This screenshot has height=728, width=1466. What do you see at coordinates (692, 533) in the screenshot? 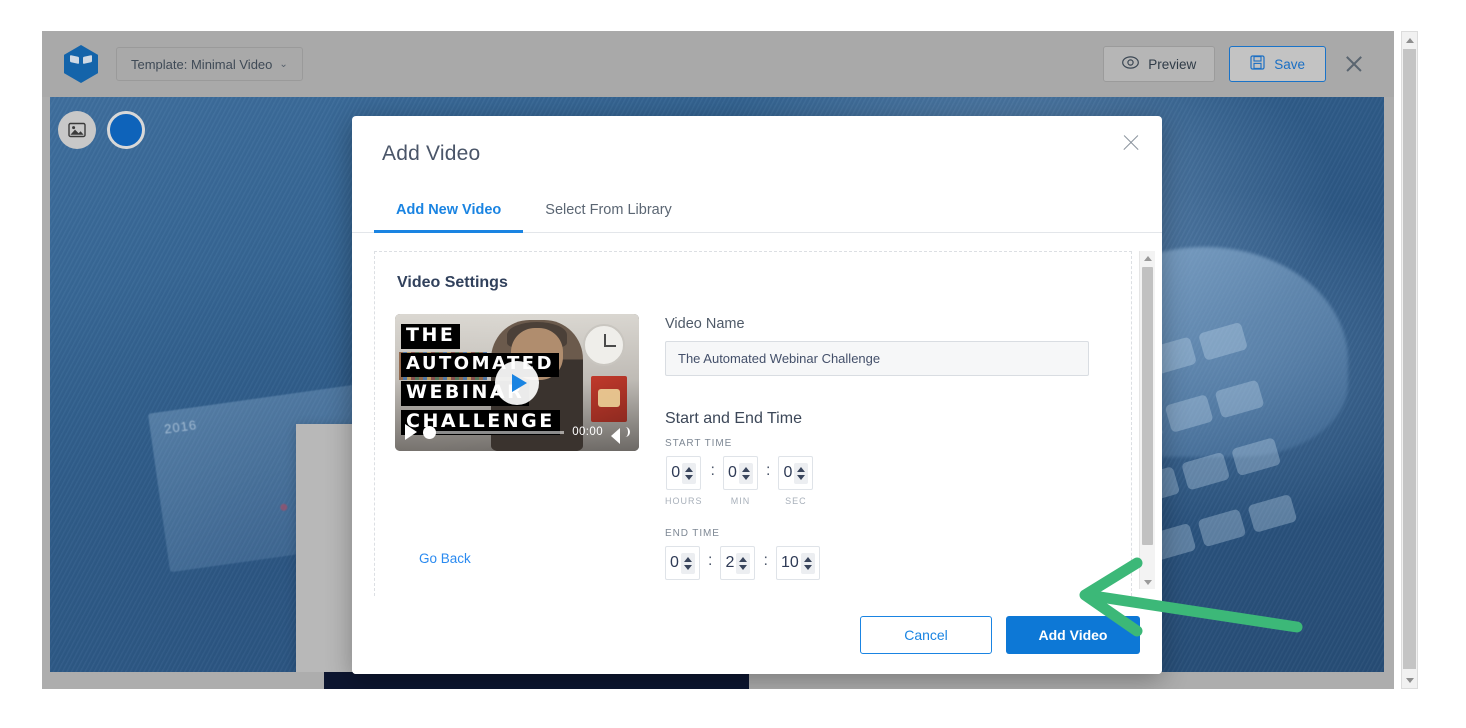
I see `end-time-caption: END TIME` at bounding box center [692, 533].